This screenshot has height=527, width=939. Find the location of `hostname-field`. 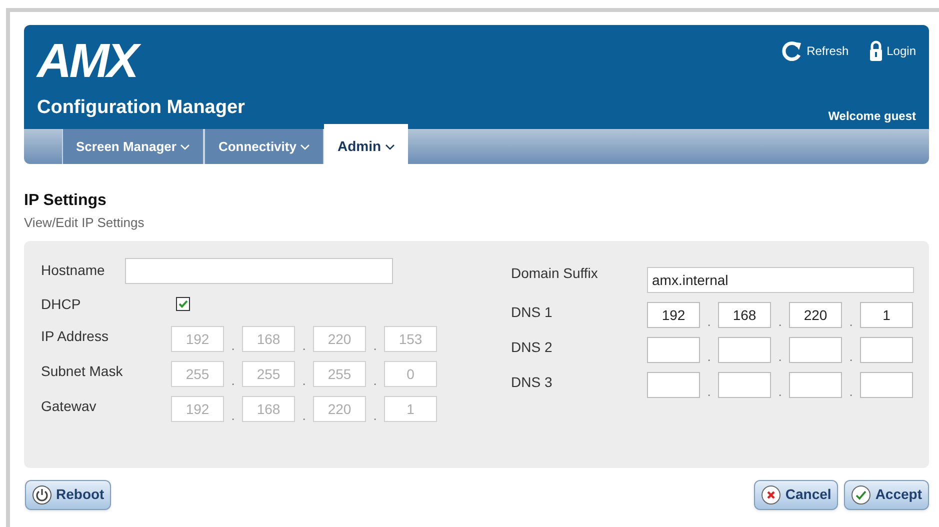

hostname-field is located at coordinates (259, 271).